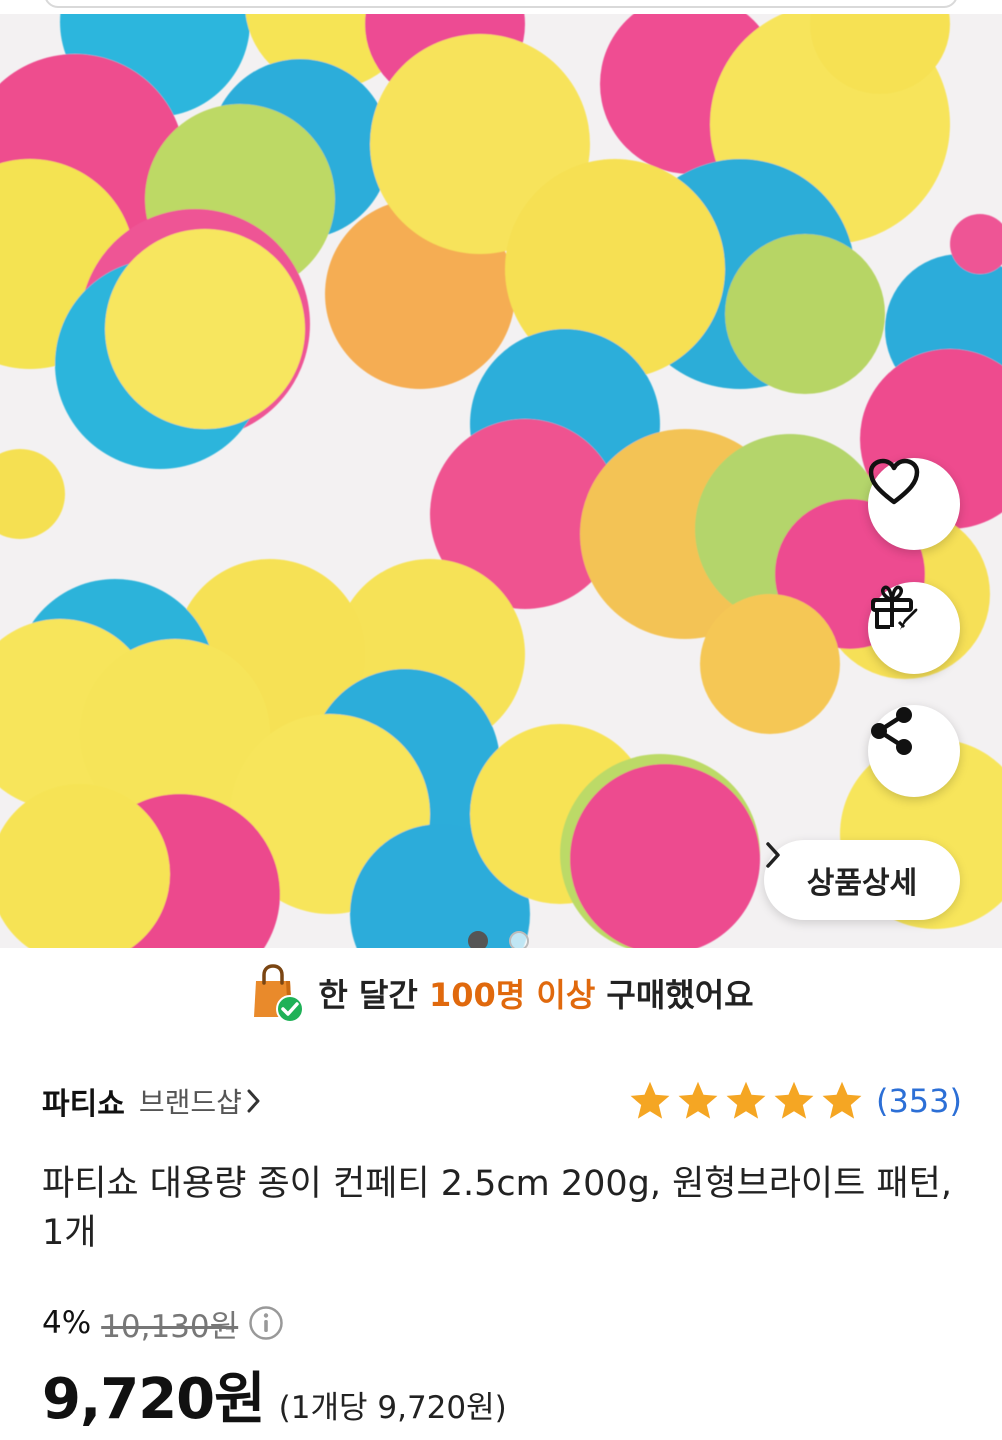 The image size is (1002, 1440). Describe the element at coordinates (83, 1101) in the screenshot. I see `brand-name: 파티쇼` at that location.